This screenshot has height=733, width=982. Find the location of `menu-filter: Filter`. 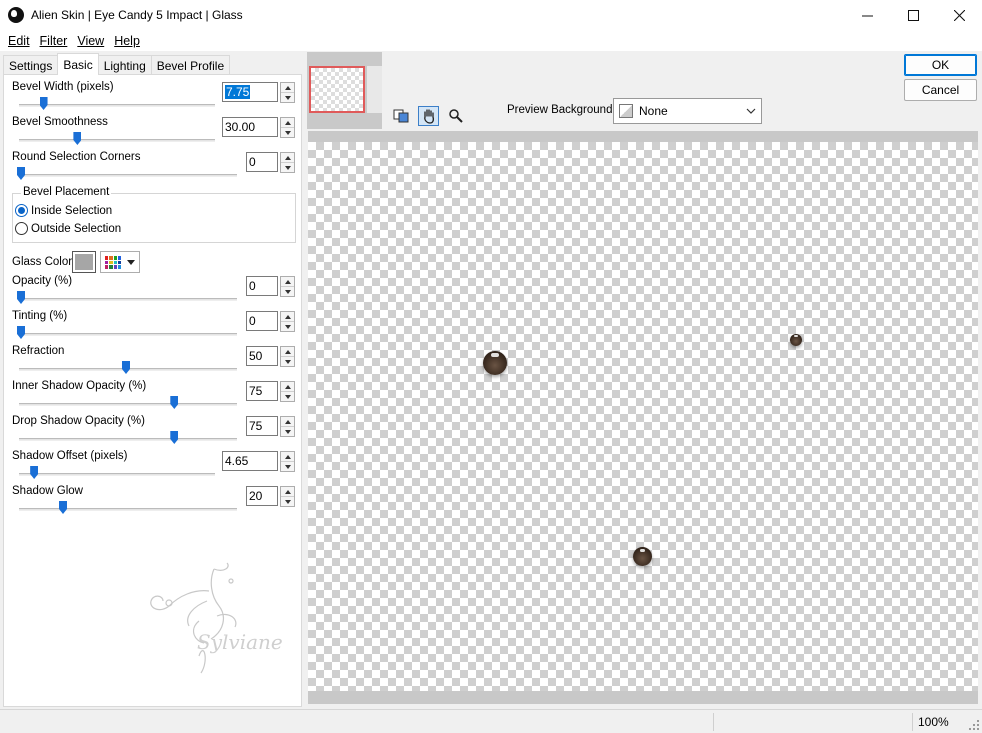

menu-filter: Filter is located at coordinates (54, 41).